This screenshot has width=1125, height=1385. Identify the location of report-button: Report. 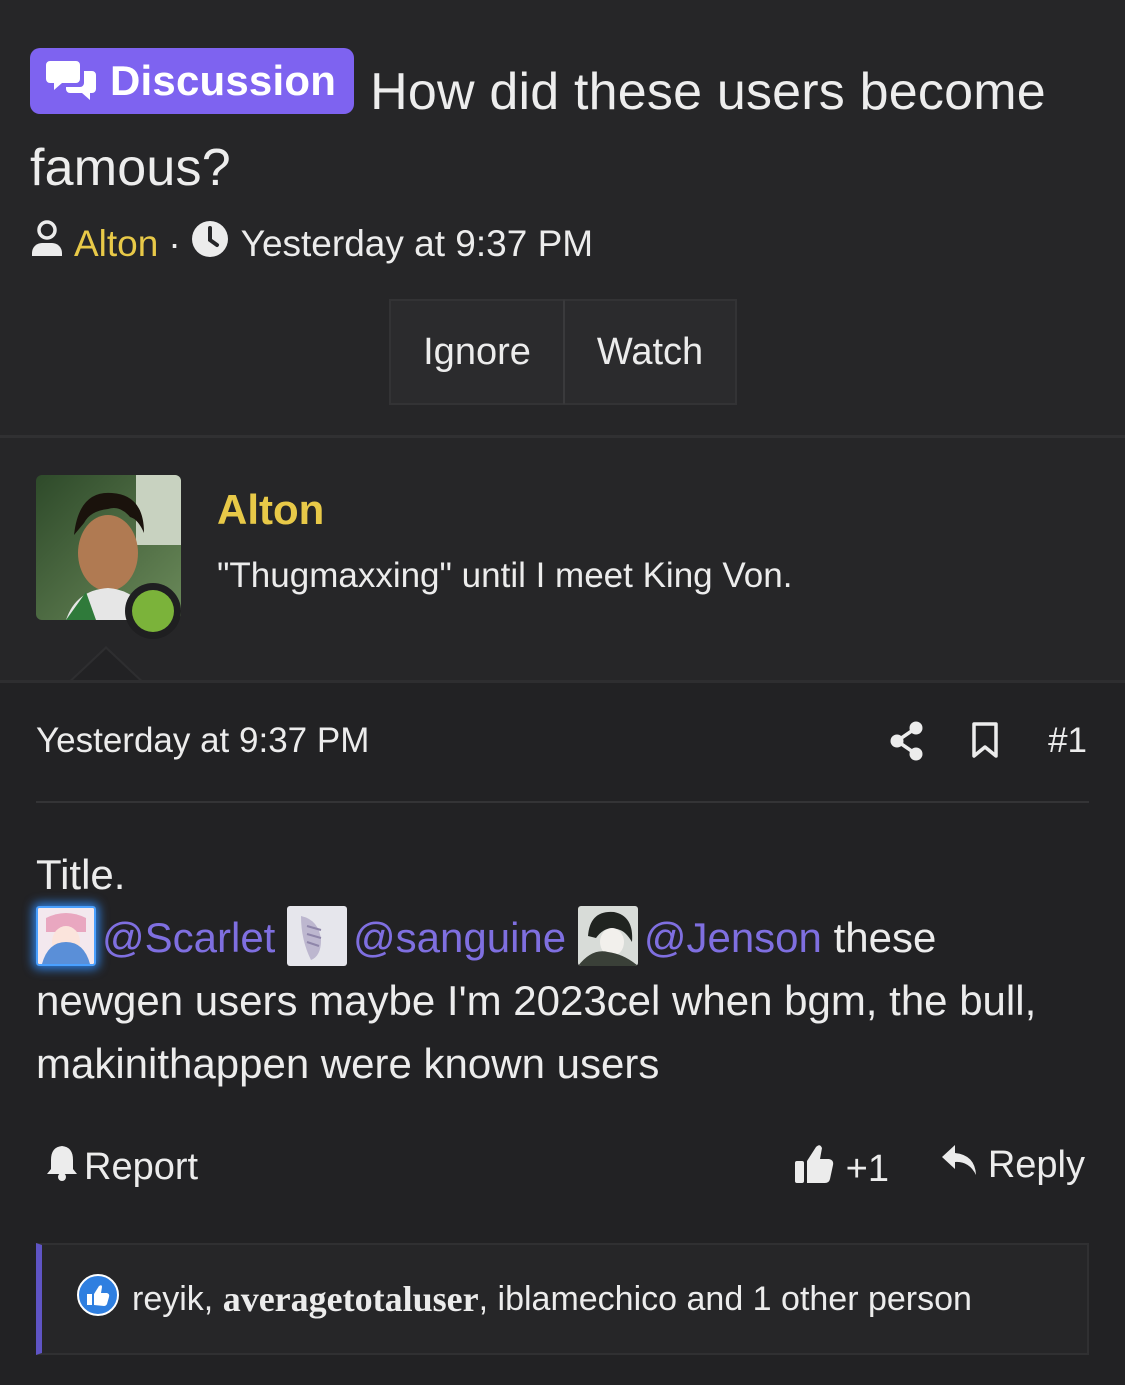
(122, 1167).